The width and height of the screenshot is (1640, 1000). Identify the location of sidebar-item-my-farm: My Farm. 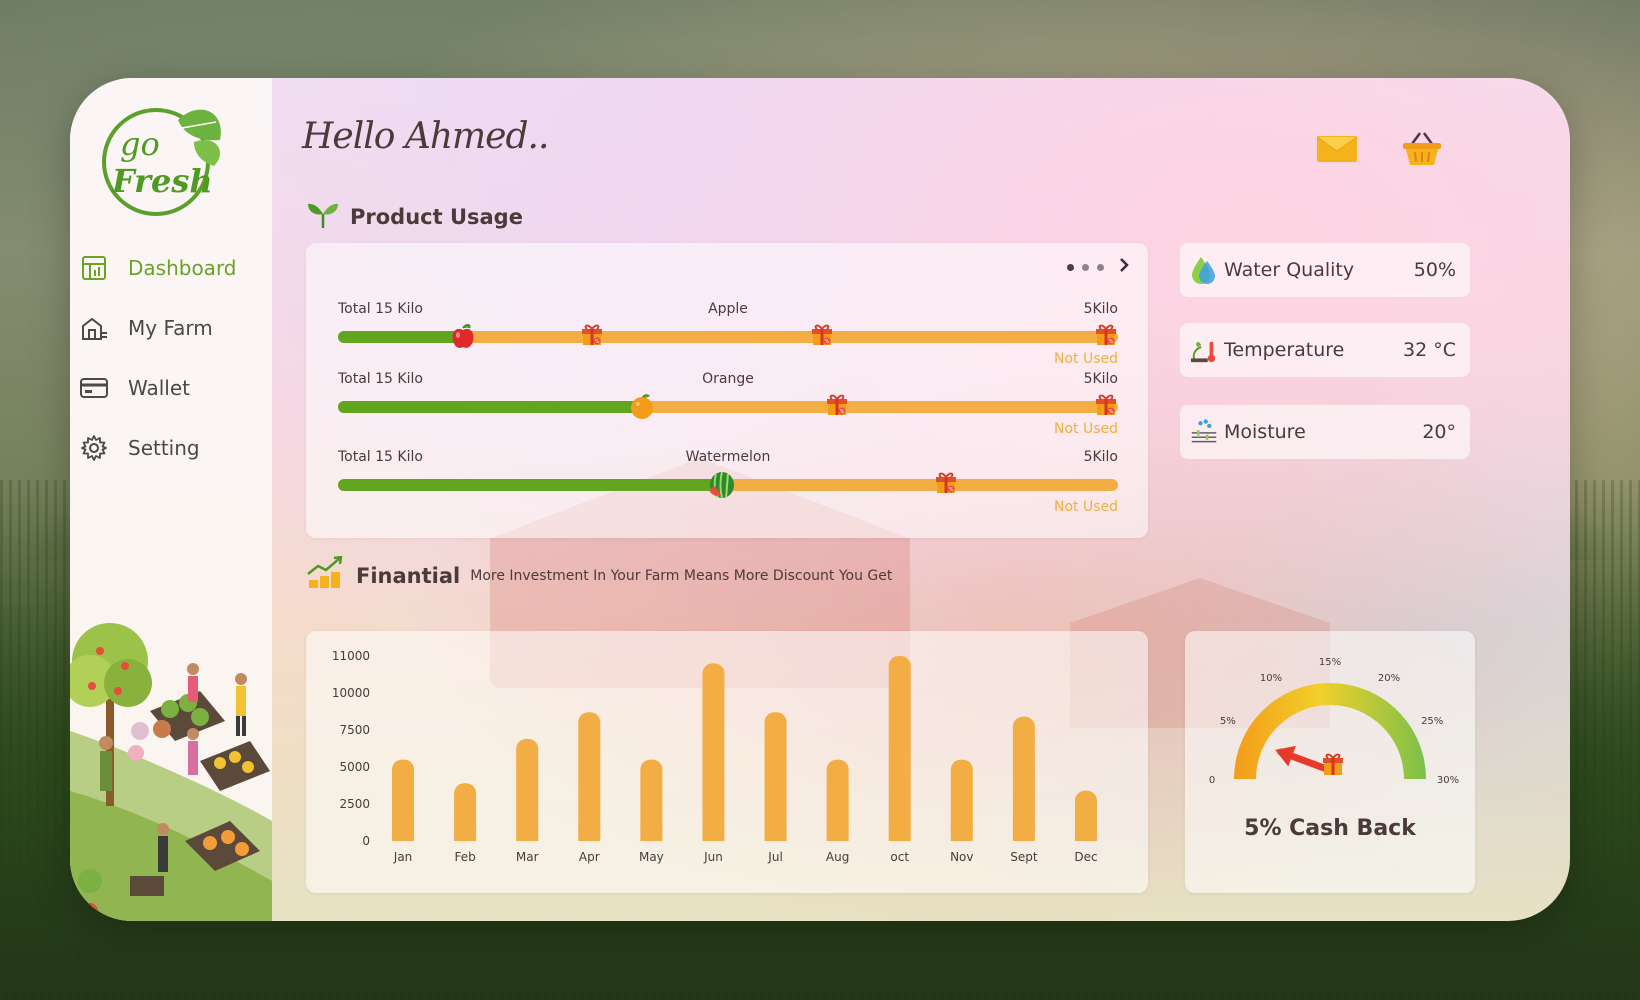
(175, 328).